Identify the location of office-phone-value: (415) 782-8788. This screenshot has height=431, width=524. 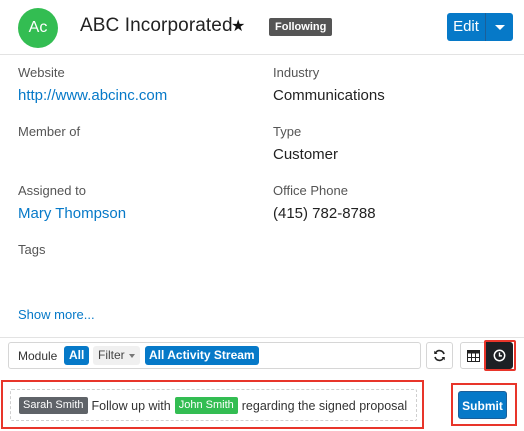
(324, 213).